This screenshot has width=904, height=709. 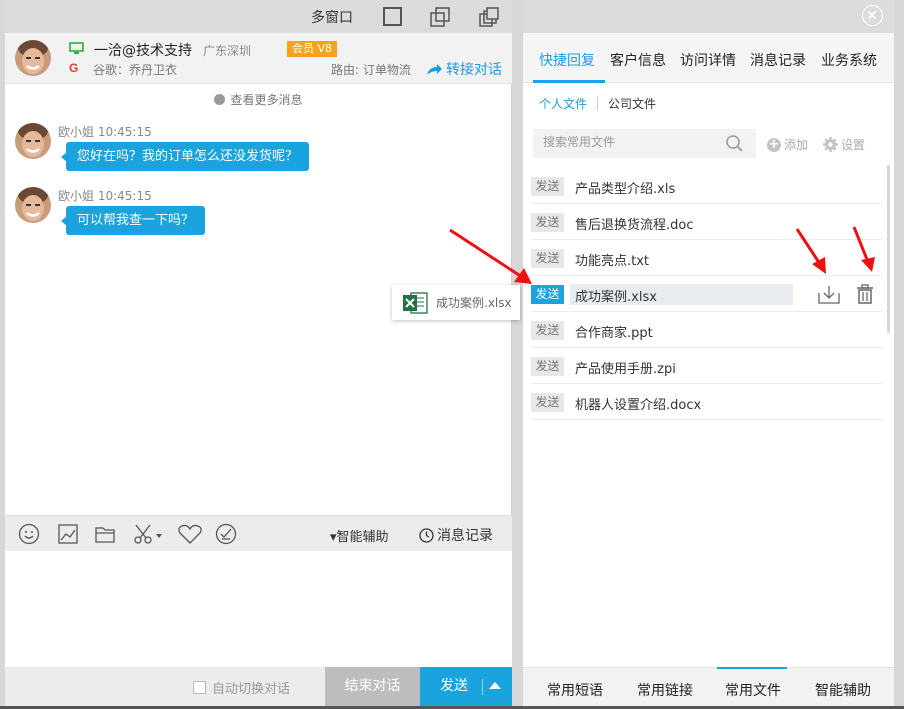 What do you see at coordinates (359, 535) in the screenshot?
I see `smart-assist-toggle: ▾智能辅助` at bounding box center [359, 535].